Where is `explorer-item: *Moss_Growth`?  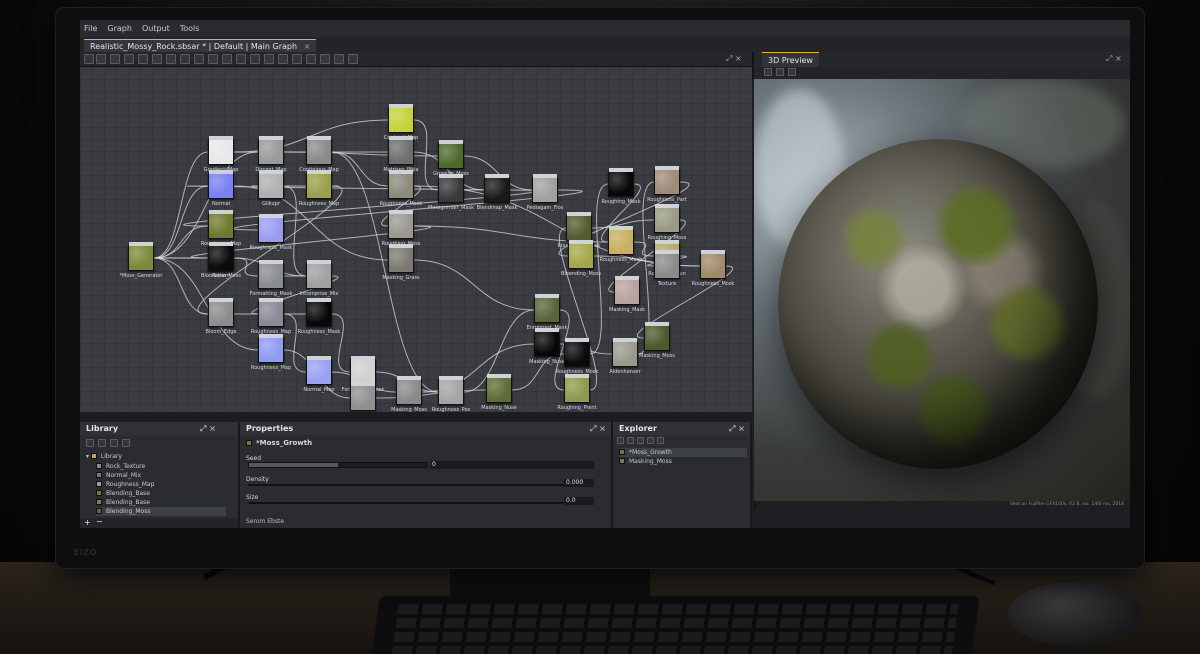
explorer-item: *Moss_Growth is located at coordinates (683, 452).